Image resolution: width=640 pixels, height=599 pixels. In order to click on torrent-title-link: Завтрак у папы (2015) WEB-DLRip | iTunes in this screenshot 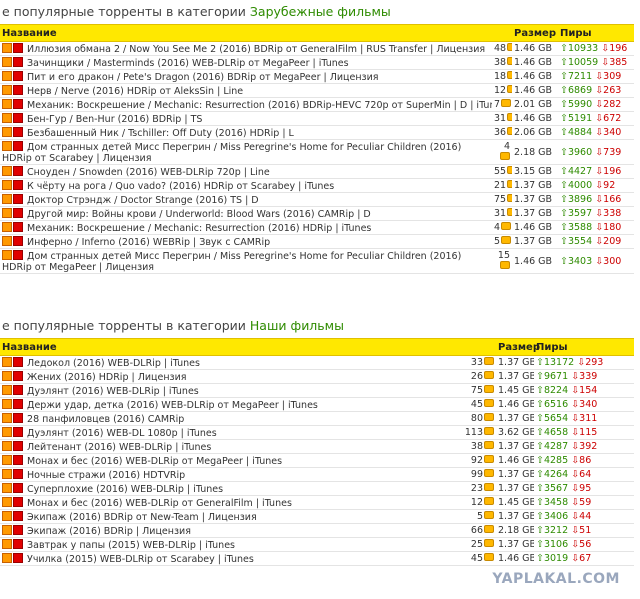, I will do `click(131, 545)`.